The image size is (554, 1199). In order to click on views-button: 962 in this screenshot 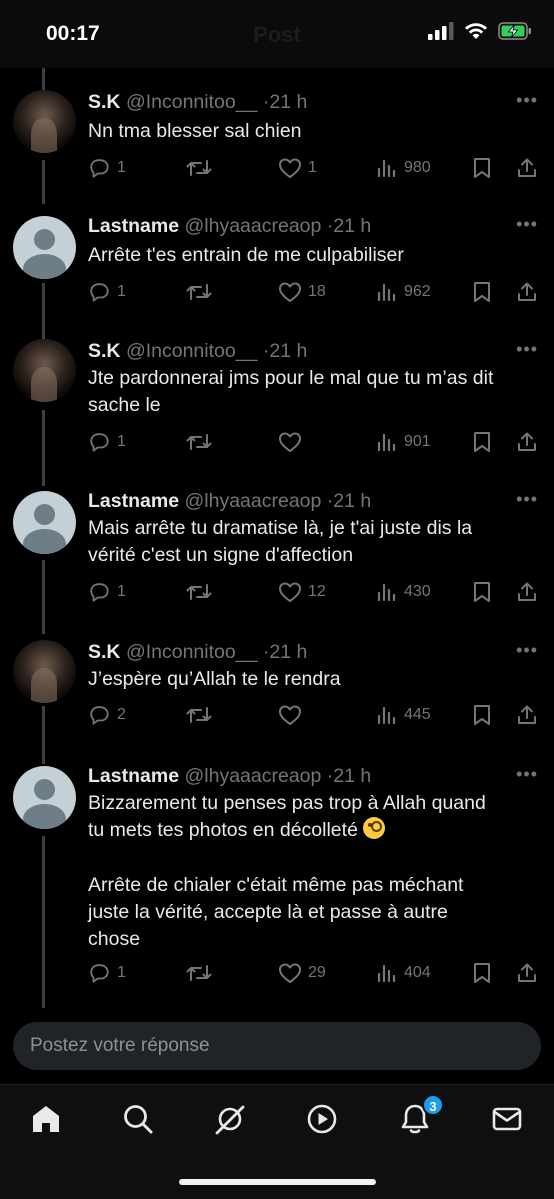, I will do `click(403, 292)`.